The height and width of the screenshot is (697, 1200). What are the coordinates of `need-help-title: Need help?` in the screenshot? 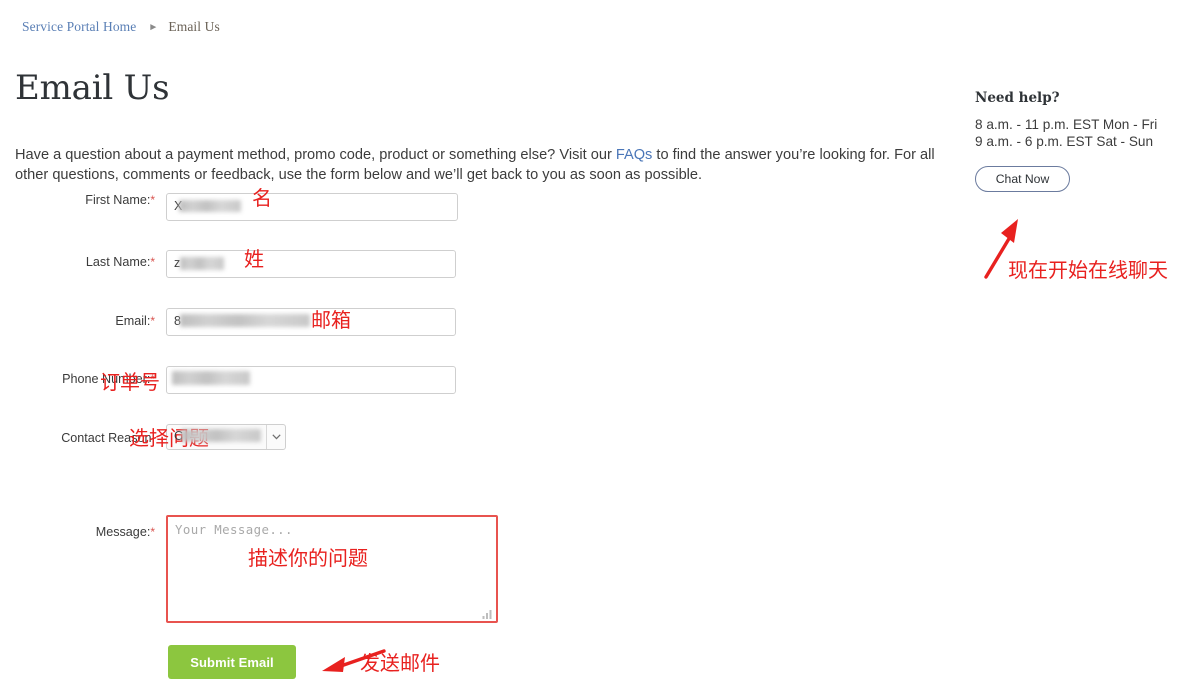 It's located at (1017, 98).